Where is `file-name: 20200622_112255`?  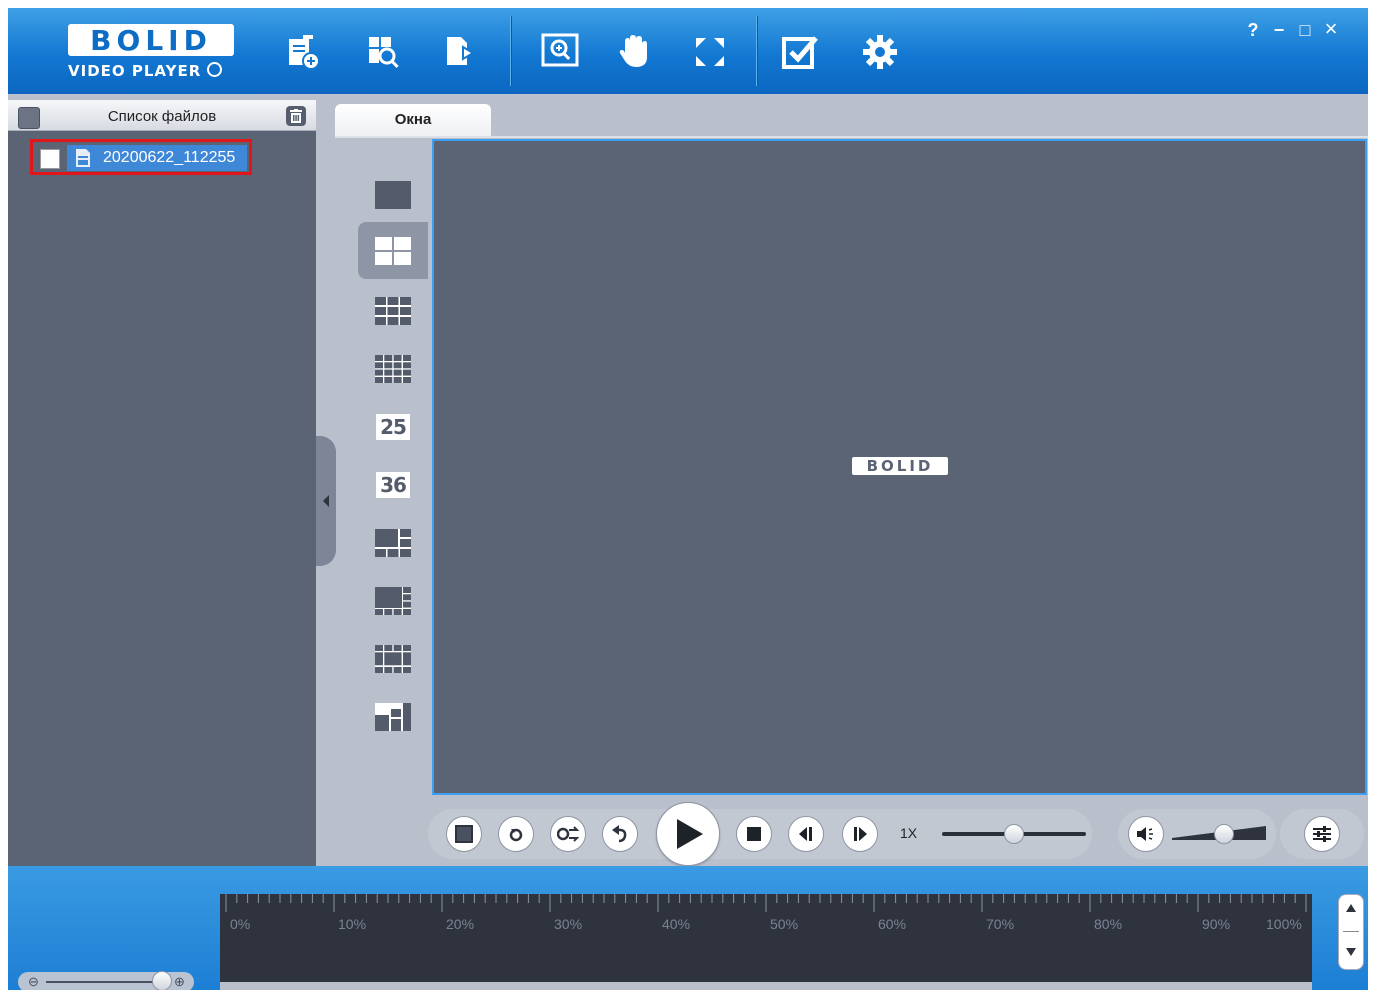
file-name: 20200622_112255 is located at coordinates (169, 157).